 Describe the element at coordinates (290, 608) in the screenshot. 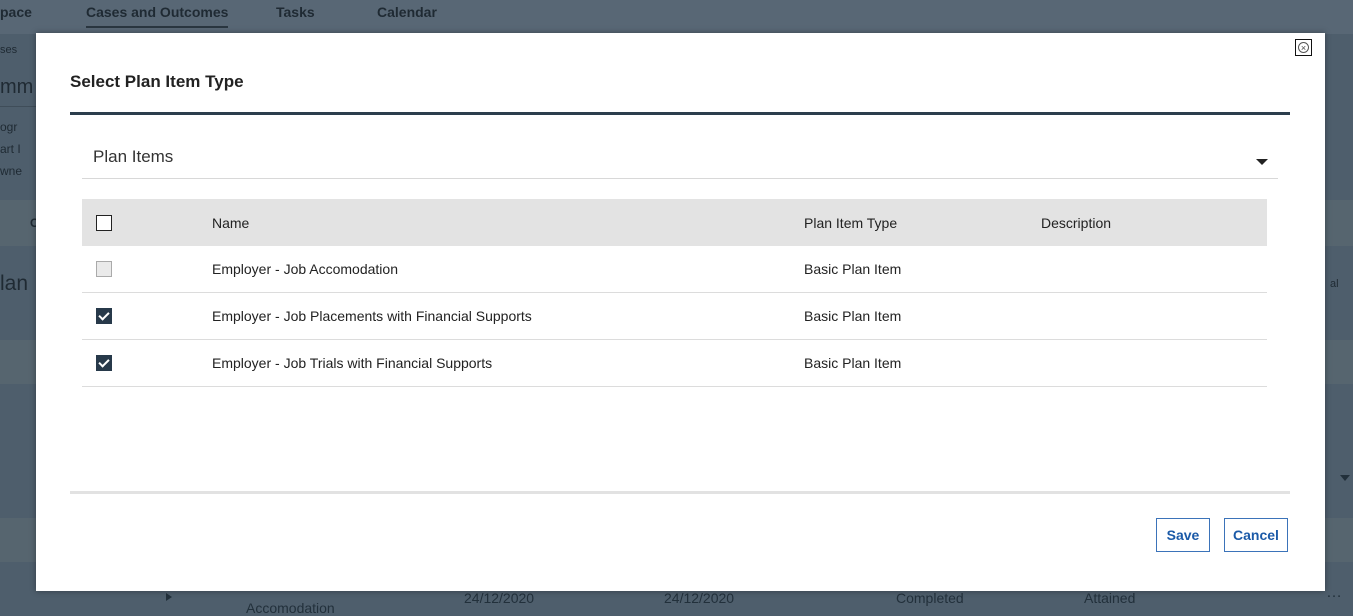

I see `bg-row-name: Accomodation` at that location.